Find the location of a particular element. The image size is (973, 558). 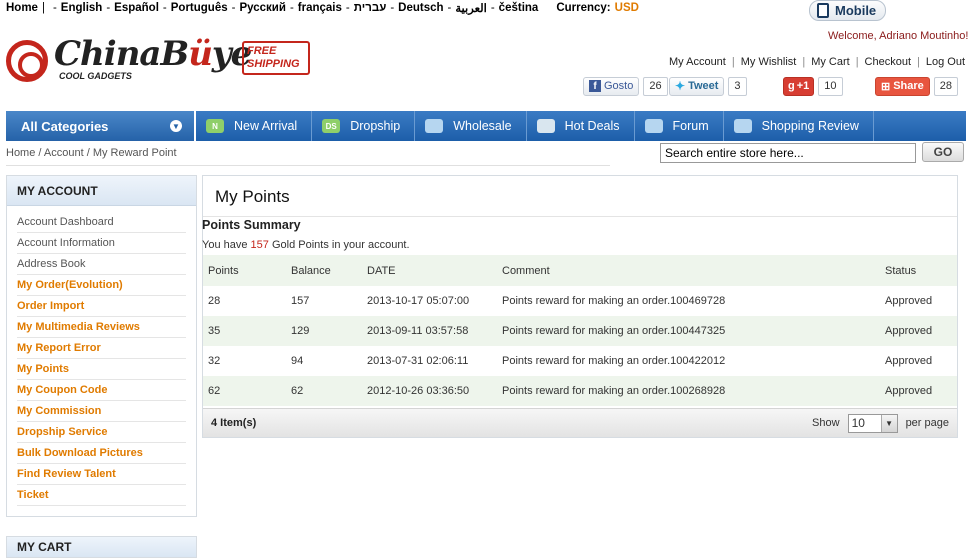

currency-value: USD is located at coordinates (627, 8).